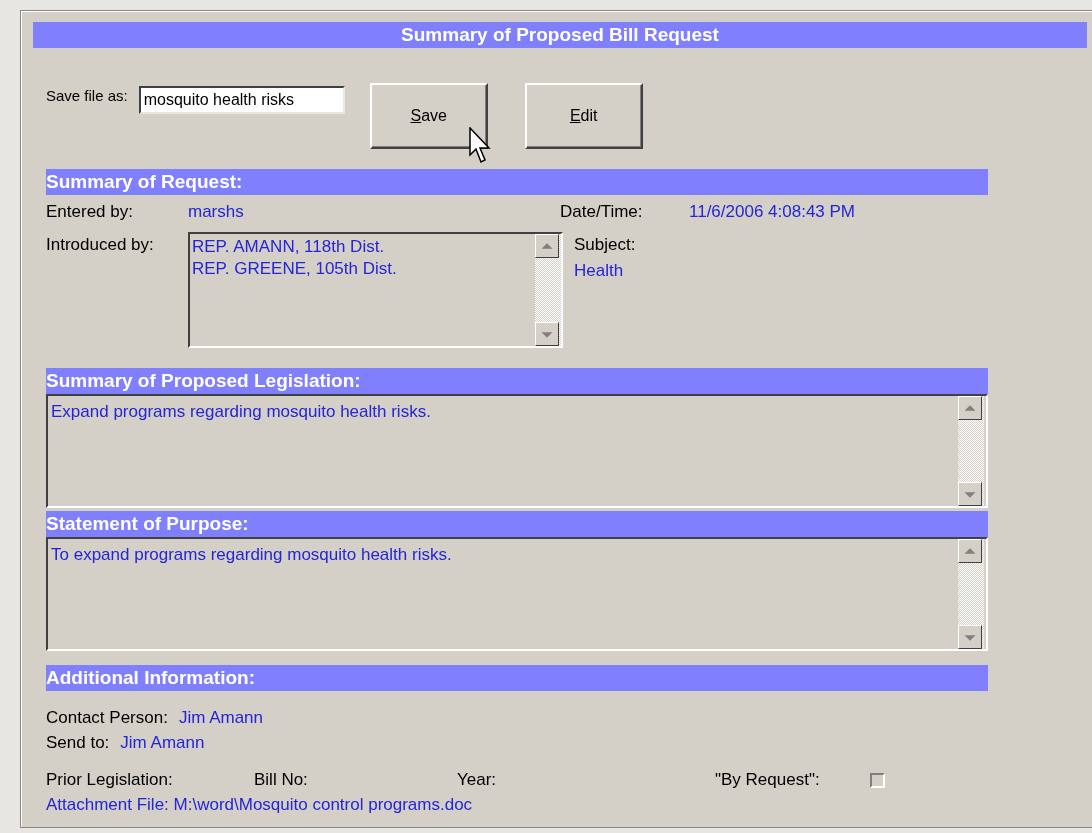  What do you see at coordinates (100, 245) in the screenshot?
I see `field-label: Introduced by:` at bounding box center [100, 245].